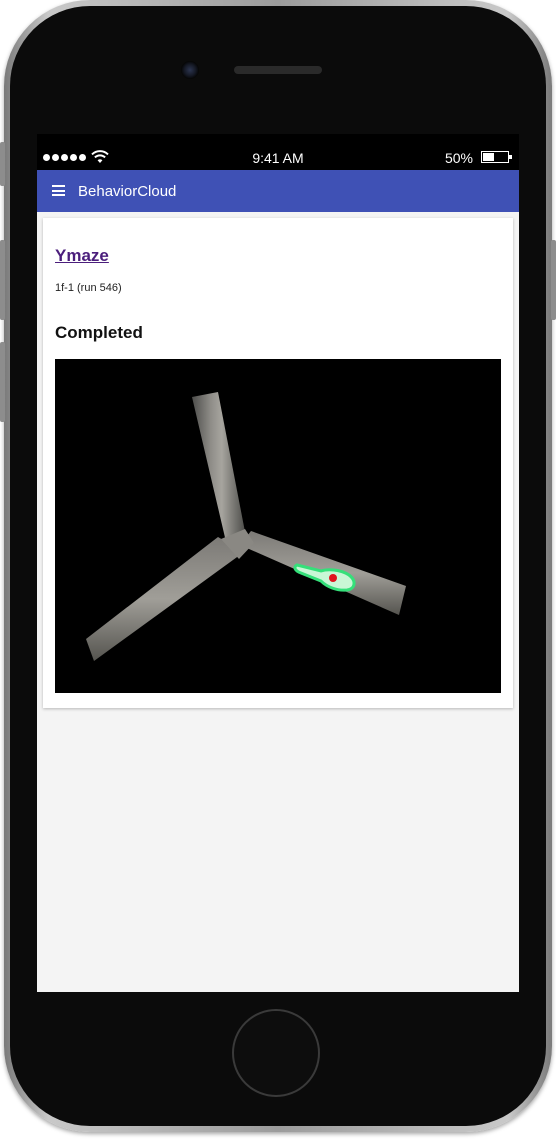  What do you see at coordinates (278, 152) in the screenshot?
I see `status-bar: 9:41 AM 50%` at bounding box center [278, 152].